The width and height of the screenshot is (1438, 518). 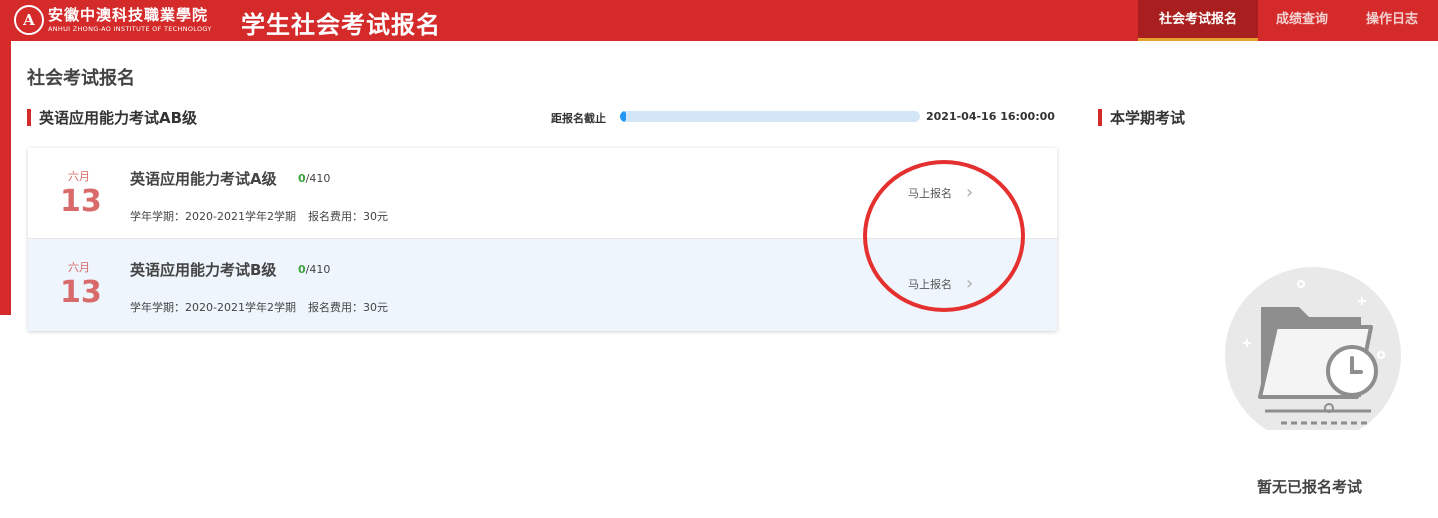 I want to click on school-seal-icon: A, so click(x=29, y=20).